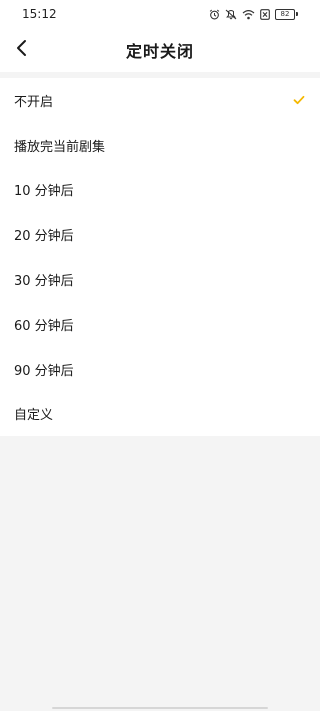 This screenshot has width=320, height=711. I want to click on option-20-min: 20 分钟后, so click(160, 234).